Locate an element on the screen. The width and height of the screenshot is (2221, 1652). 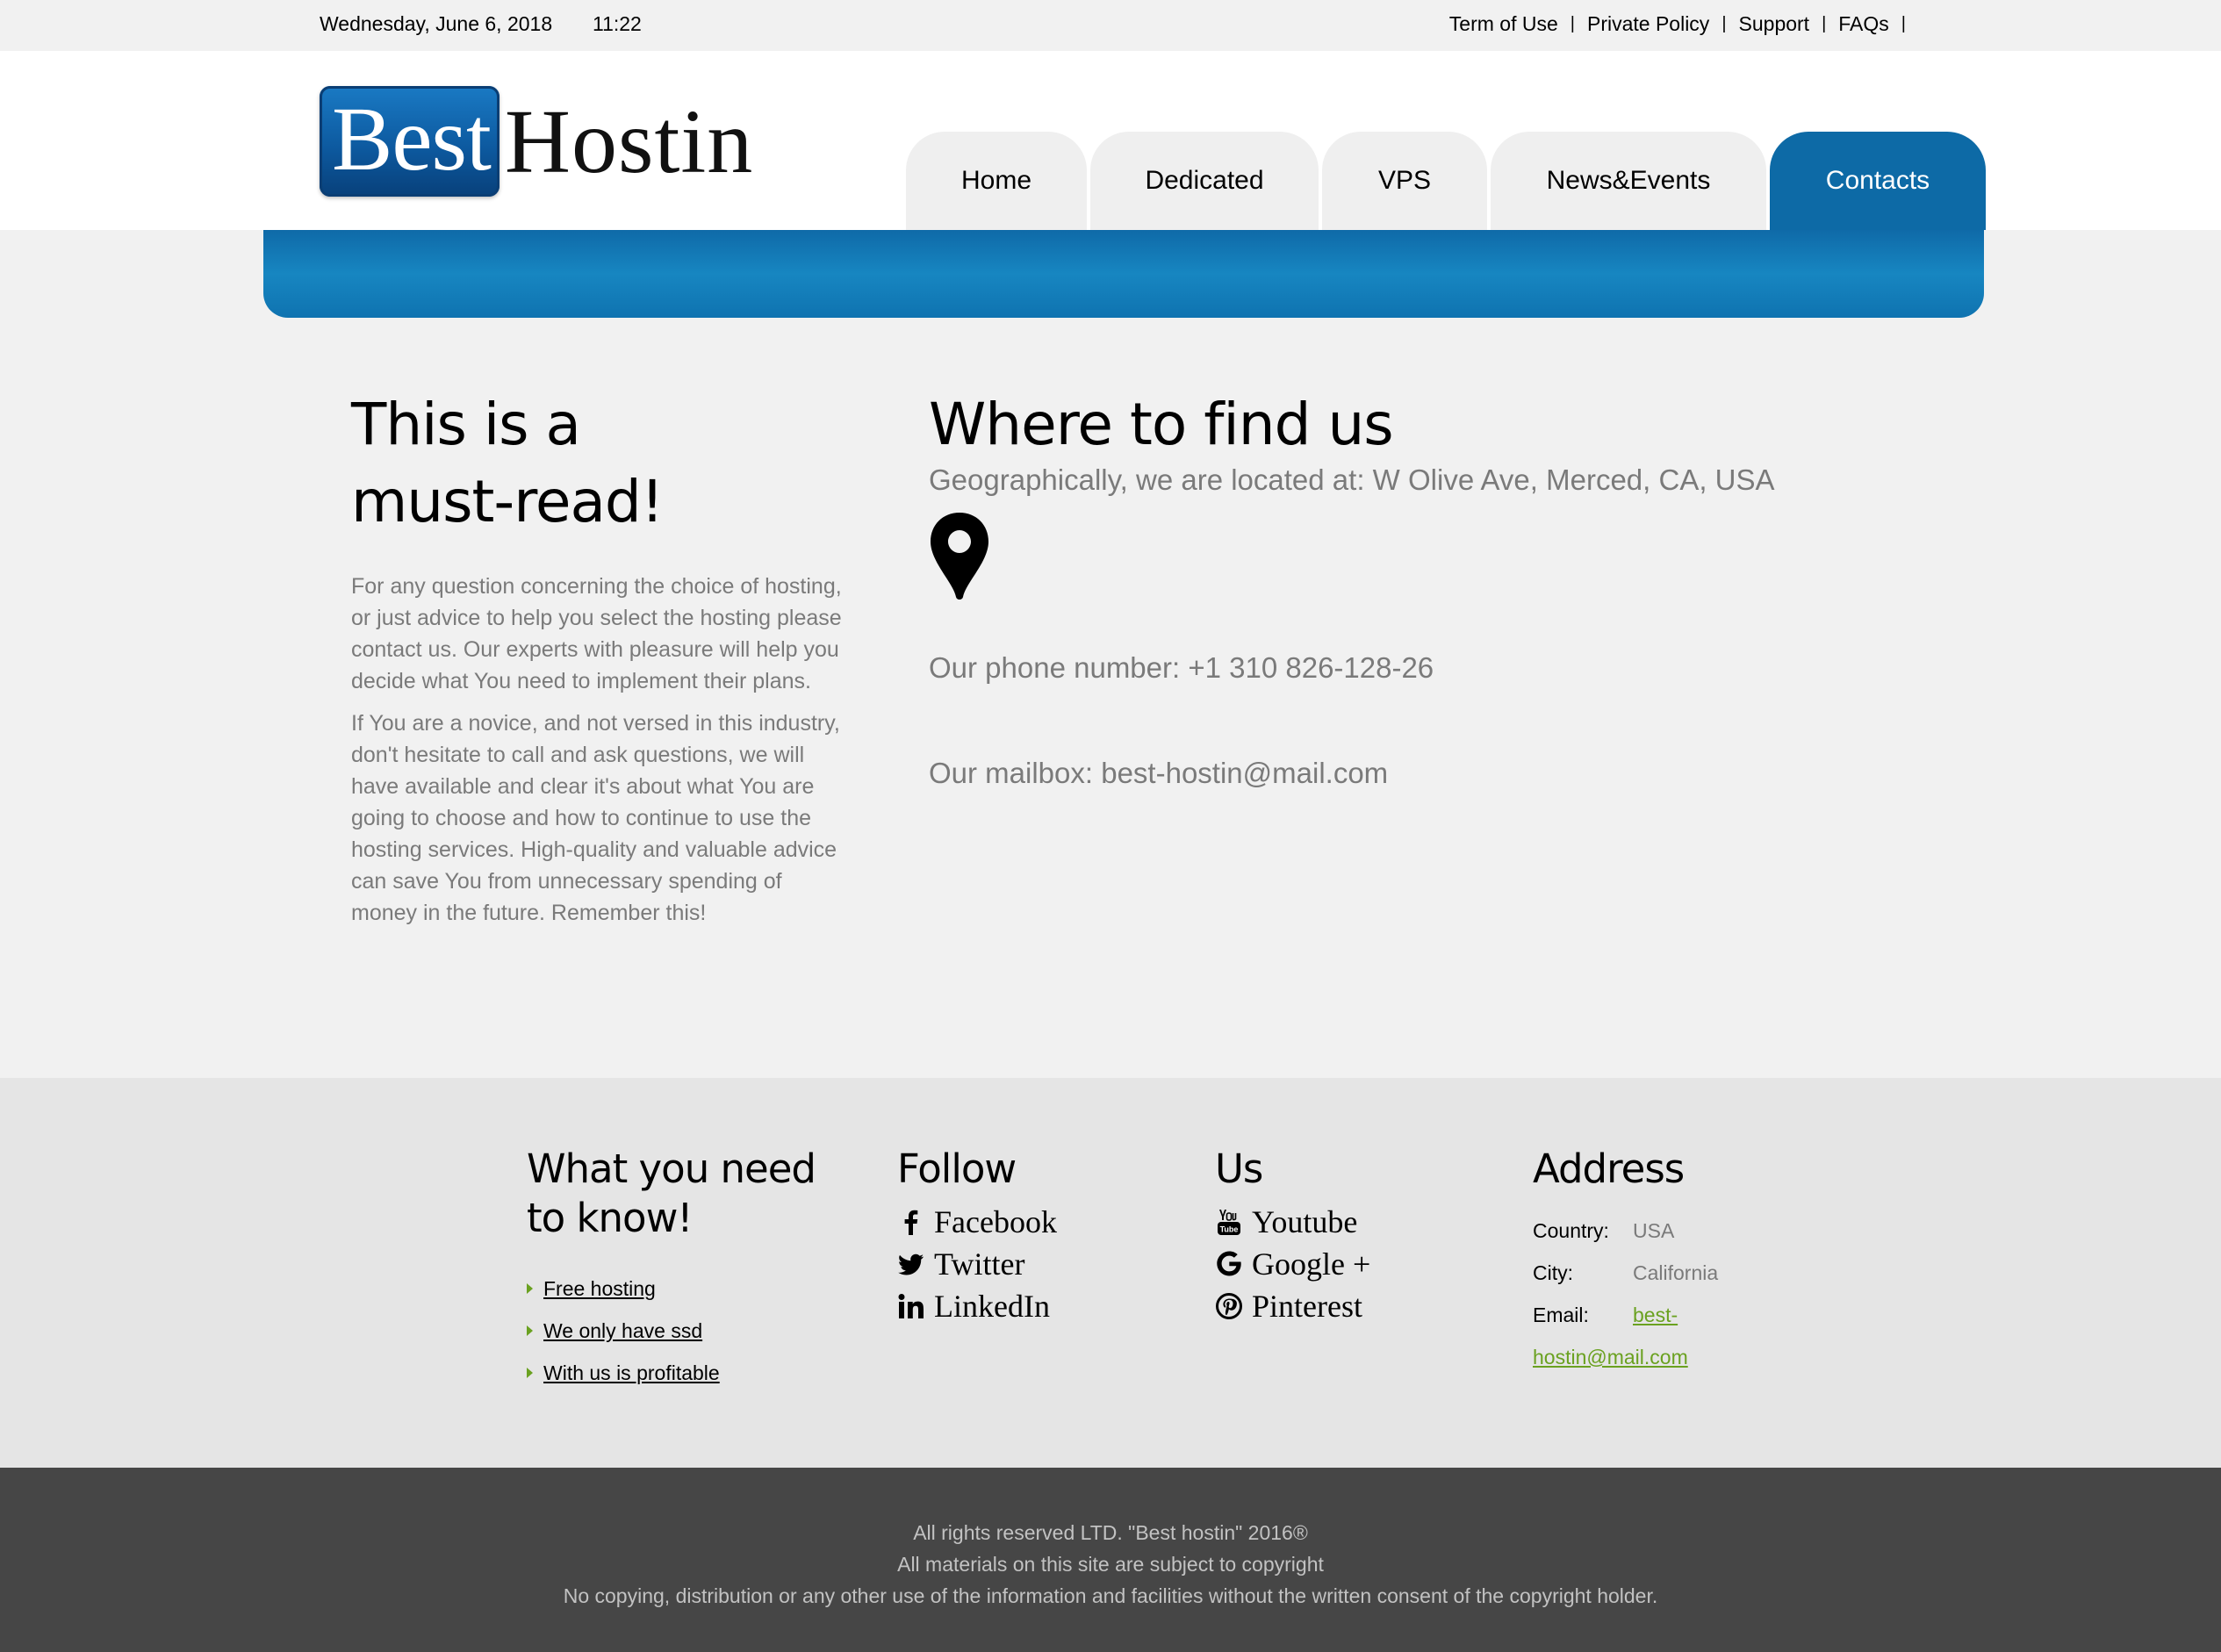
current-time: 11:22 is located at coordinates (617, 23).